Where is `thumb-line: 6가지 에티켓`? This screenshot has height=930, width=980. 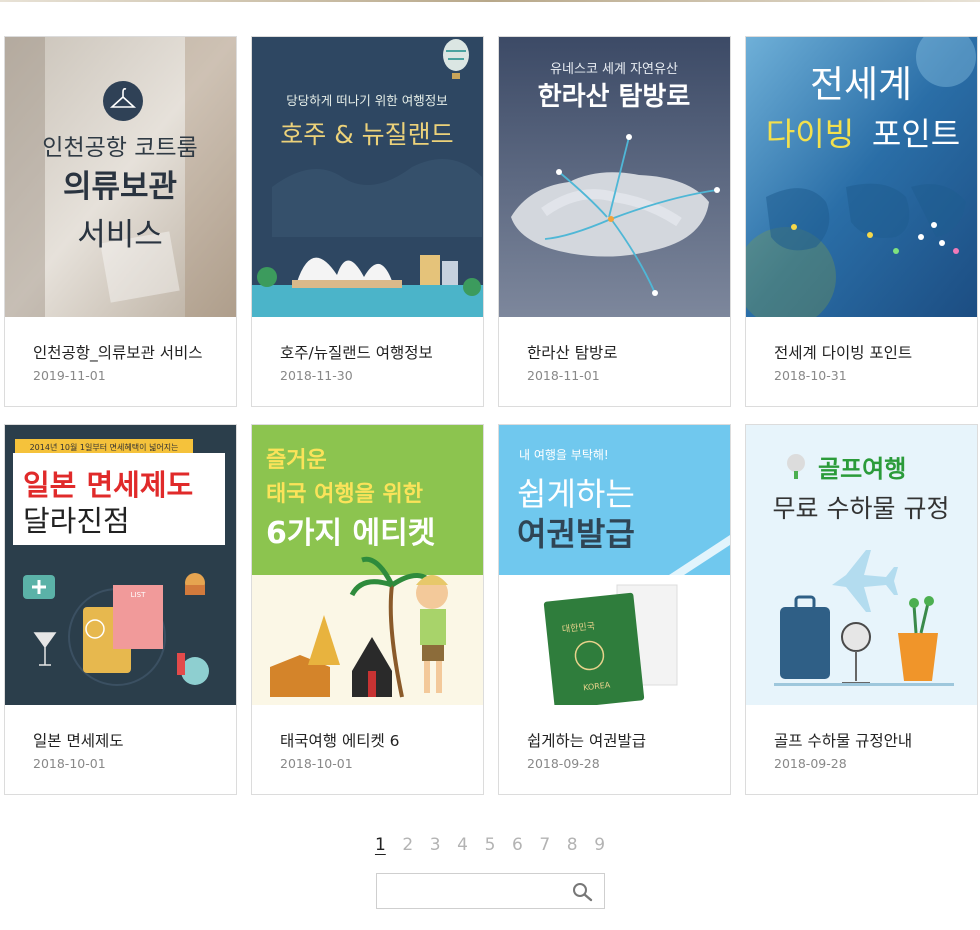 thumb-line: 6가지 에티켓 is located at coordinates (350, 533).